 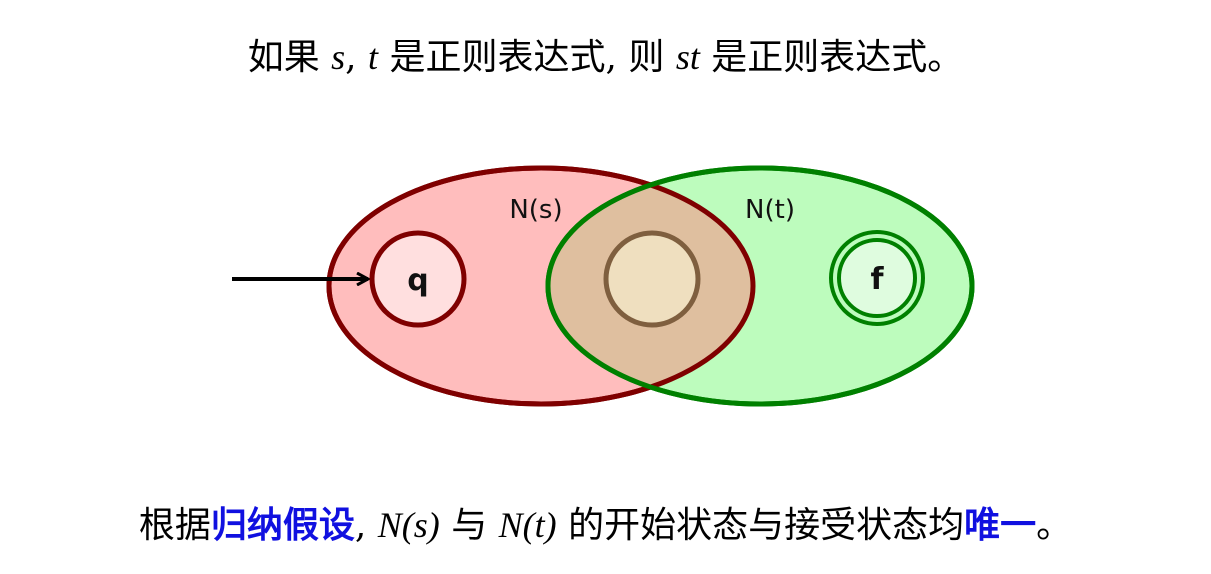 I want to click on math-nt: N(t), so click(x=527, y=525).